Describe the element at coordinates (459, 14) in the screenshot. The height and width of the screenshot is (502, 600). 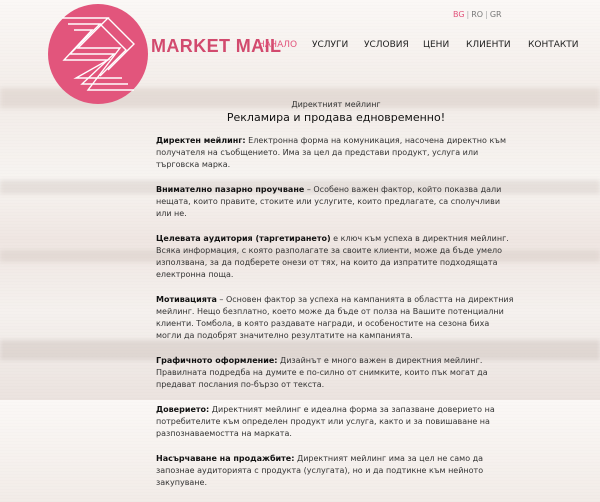
I see `lang-bg: BG` at that location.